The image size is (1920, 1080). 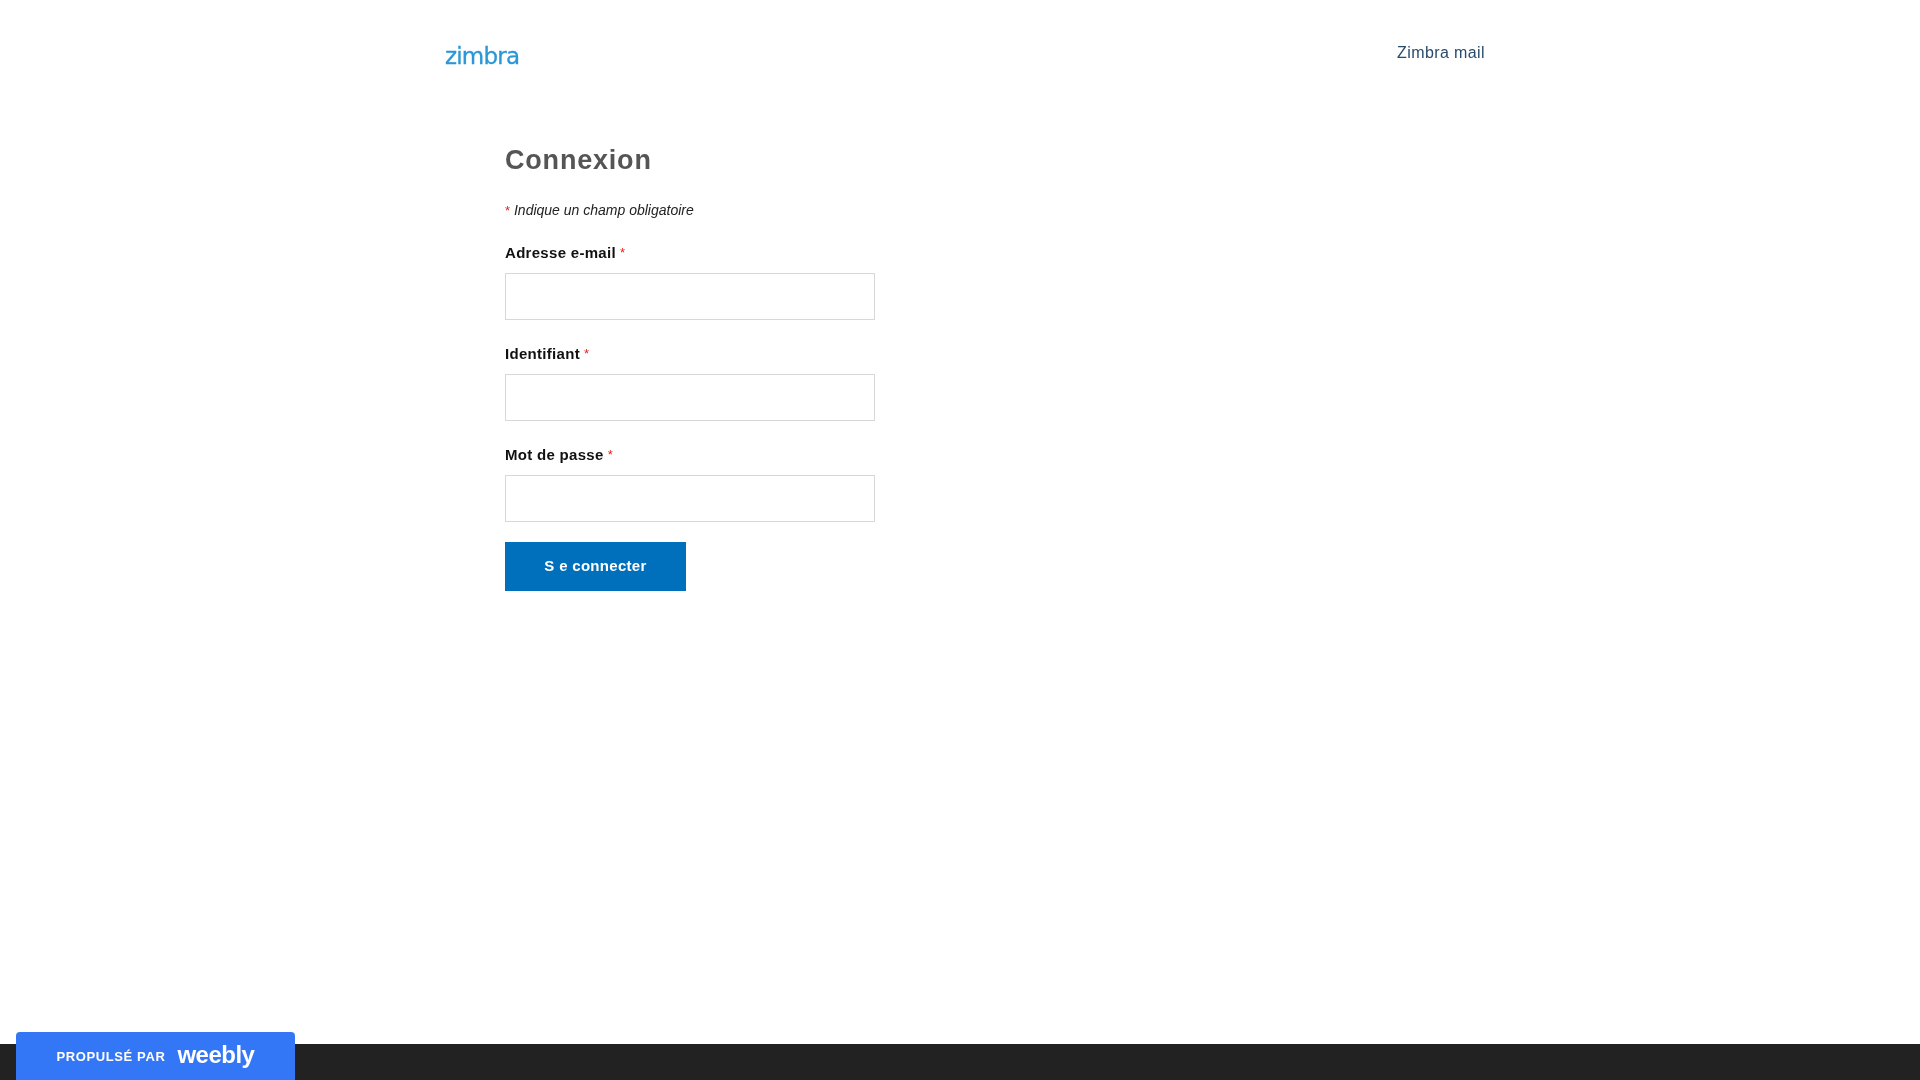 I want to click on submit-button: S e connecter, so click(x=595, y=566).